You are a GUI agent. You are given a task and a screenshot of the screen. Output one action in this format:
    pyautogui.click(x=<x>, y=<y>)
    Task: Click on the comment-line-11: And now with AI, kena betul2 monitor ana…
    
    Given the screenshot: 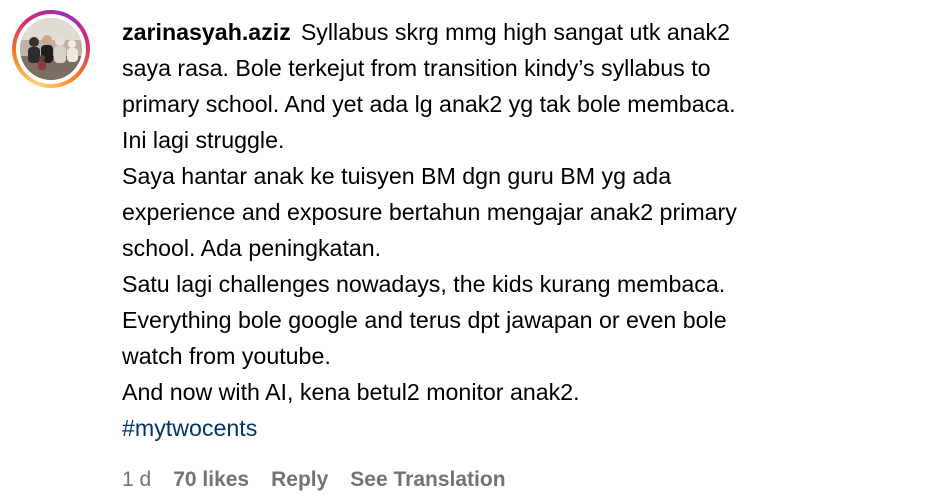 What is the action you would take?
    pyautogui.click(x=351, y=392)
    